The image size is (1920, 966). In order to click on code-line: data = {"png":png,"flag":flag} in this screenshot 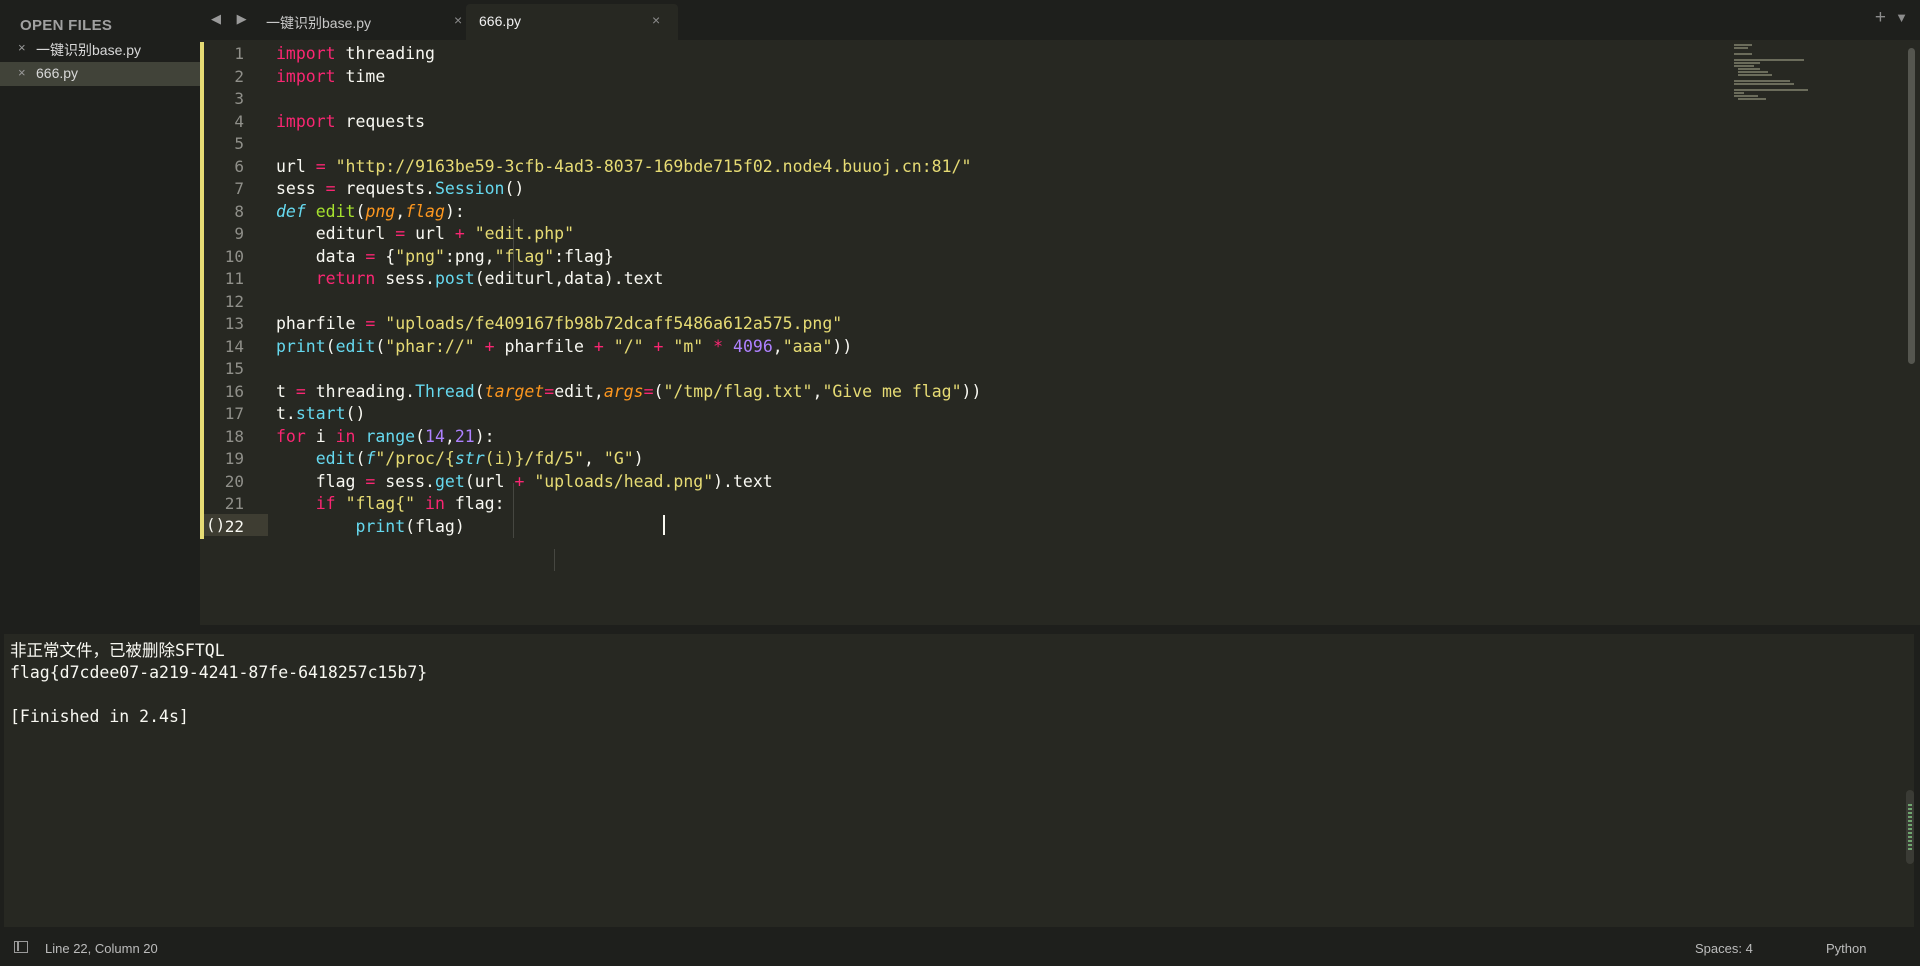, I will do `click(445, 257)`.